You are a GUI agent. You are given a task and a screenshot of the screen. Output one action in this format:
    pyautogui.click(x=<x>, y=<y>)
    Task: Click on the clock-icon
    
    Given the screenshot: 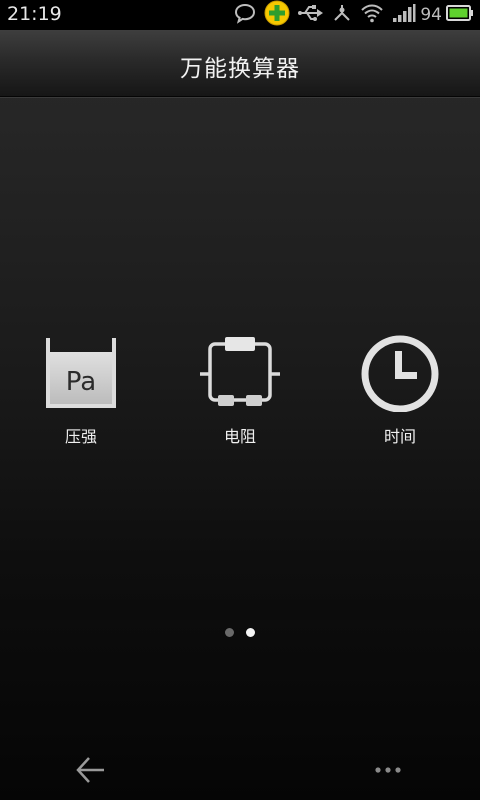 What is the action you would take?
    pyautogui.click(x=400, y=372)
    